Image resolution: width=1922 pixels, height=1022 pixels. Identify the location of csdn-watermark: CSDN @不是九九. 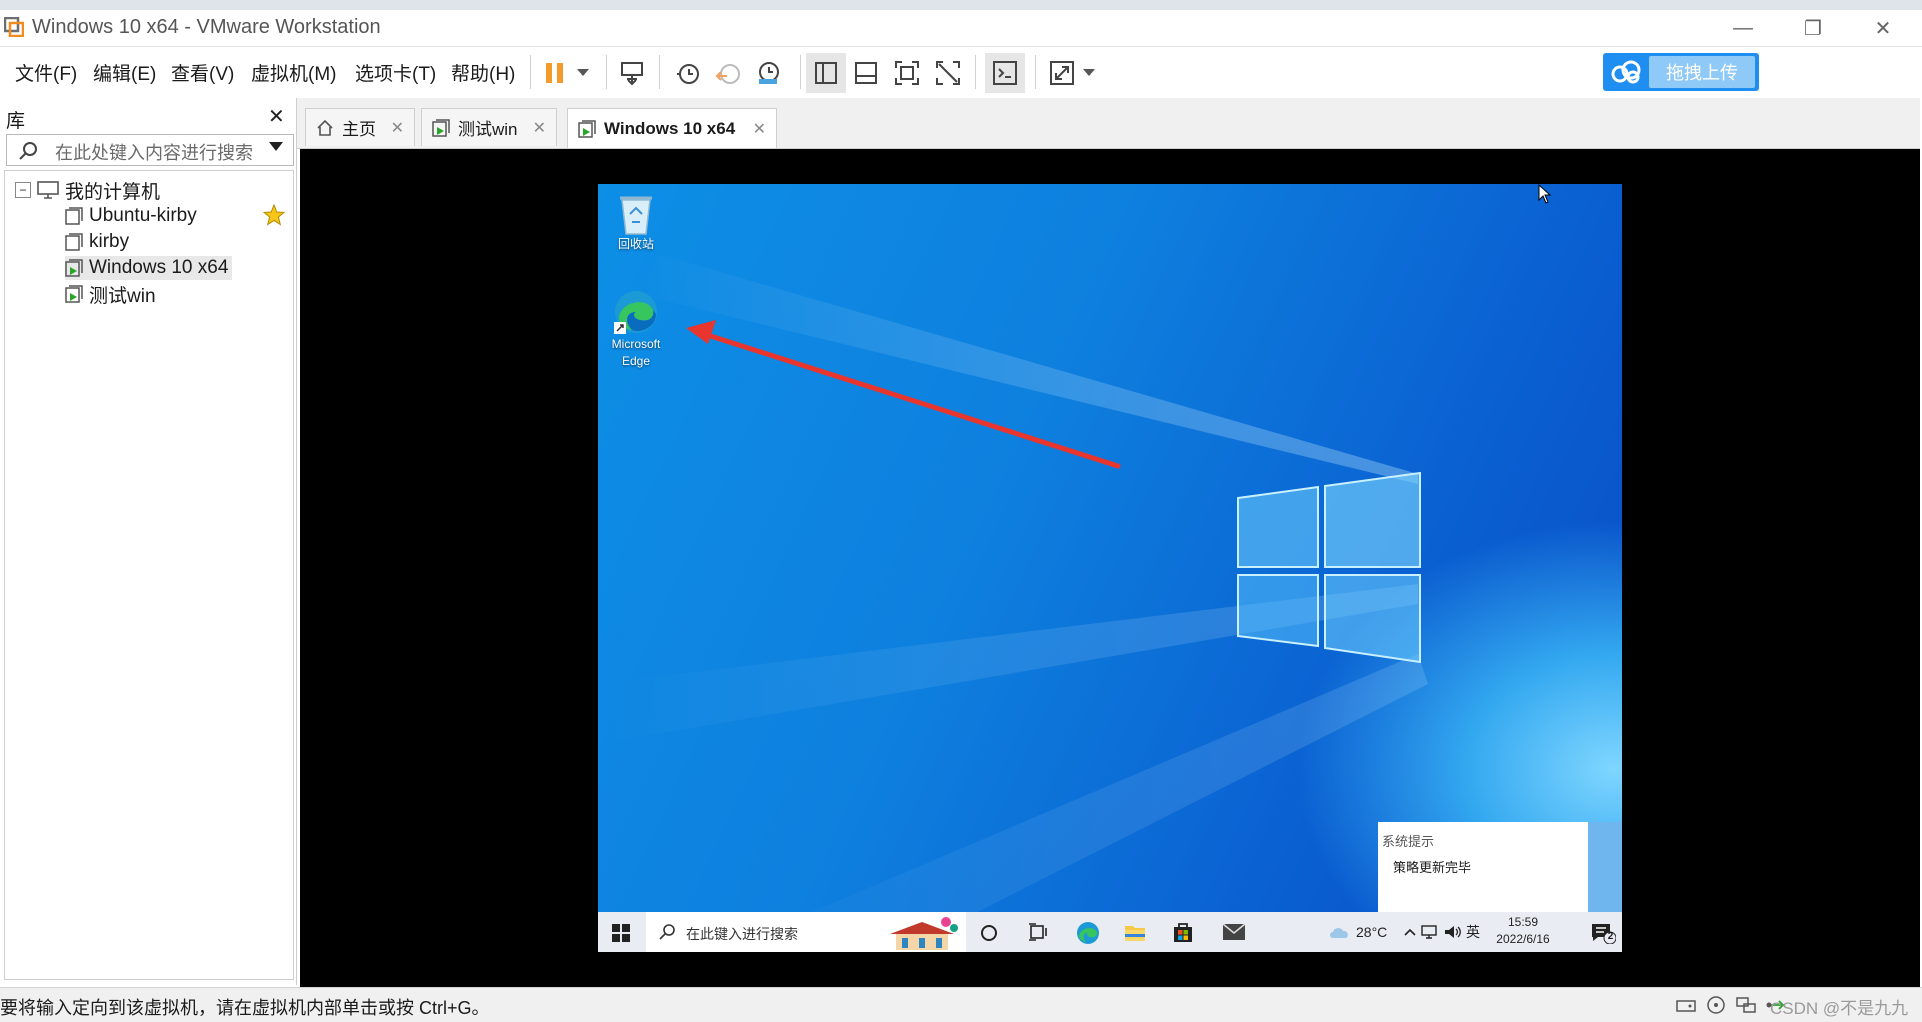
(1839, 1008).